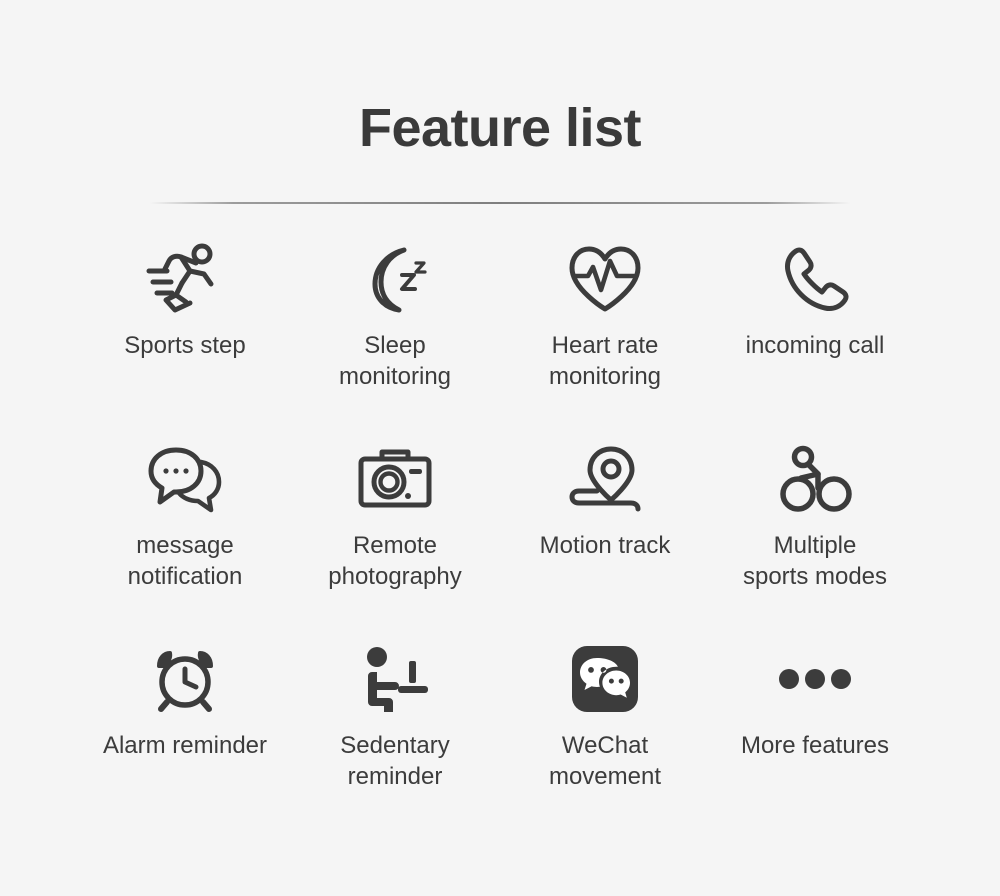 The image size is (1000, 896). Describe the element at coordinates (605, 679) in the screenshot. I see `wechat-logo-icon` at that location.